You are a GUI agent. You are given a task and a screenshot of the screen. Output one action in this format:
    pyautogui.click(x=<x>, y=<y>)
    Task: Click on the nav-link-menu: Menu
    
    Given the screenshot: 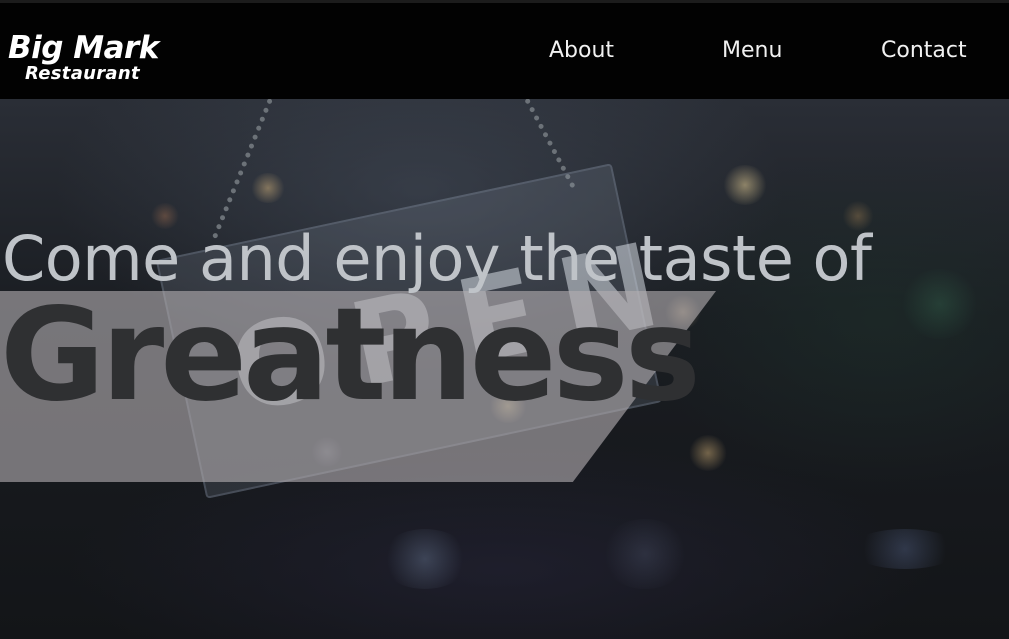 What is the action you would take?
    pyautogui.click(x=752, y=51)
    